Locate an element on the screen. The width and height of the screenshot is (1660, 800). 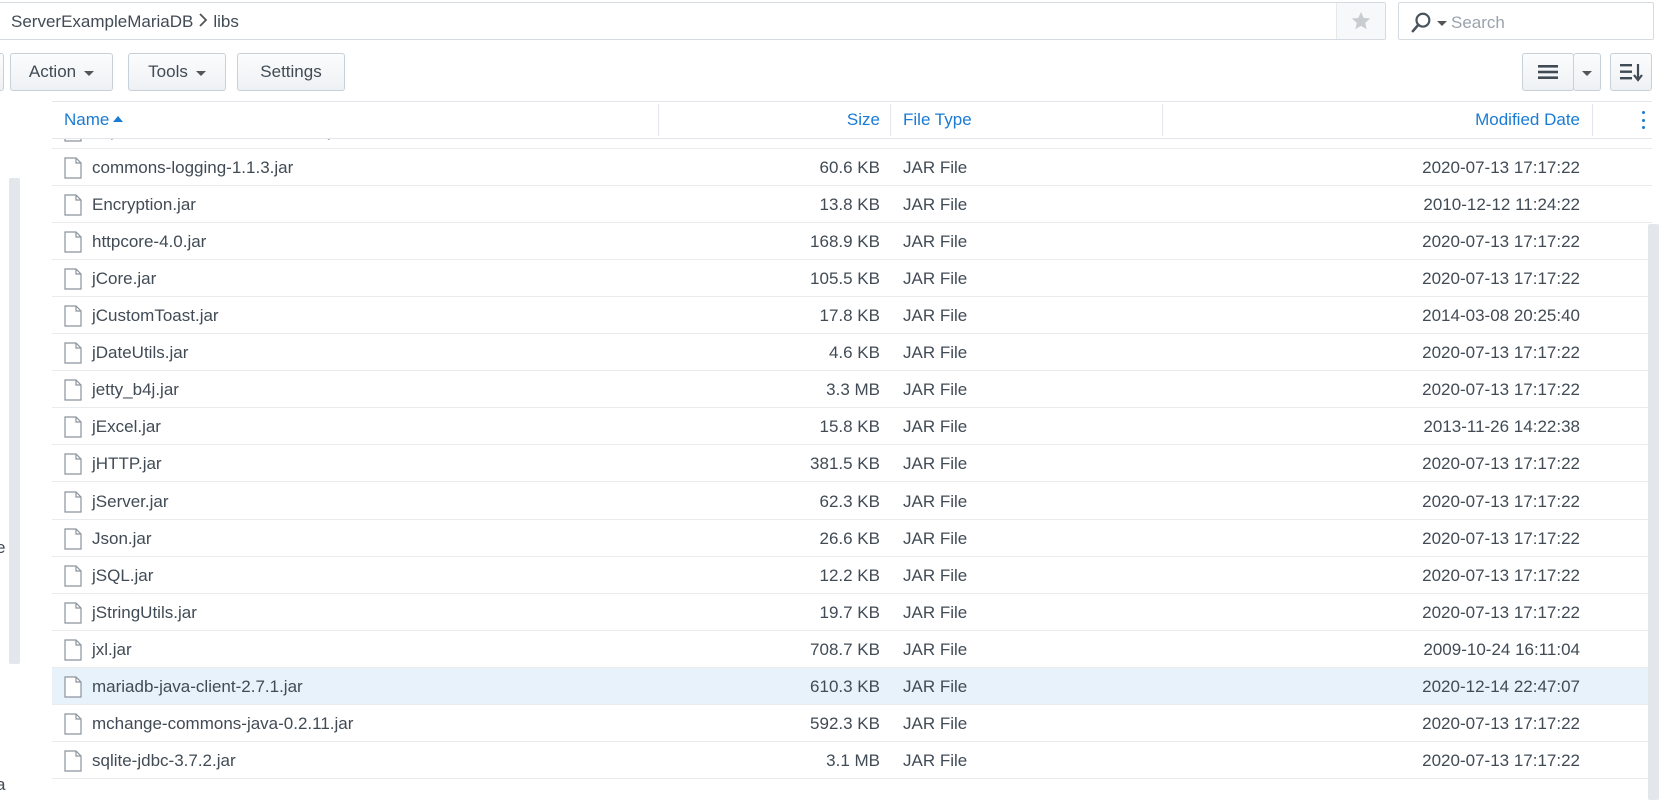
file-name: mariadb-java-client-2.7.1.jar is located at coordinates (197, 686).